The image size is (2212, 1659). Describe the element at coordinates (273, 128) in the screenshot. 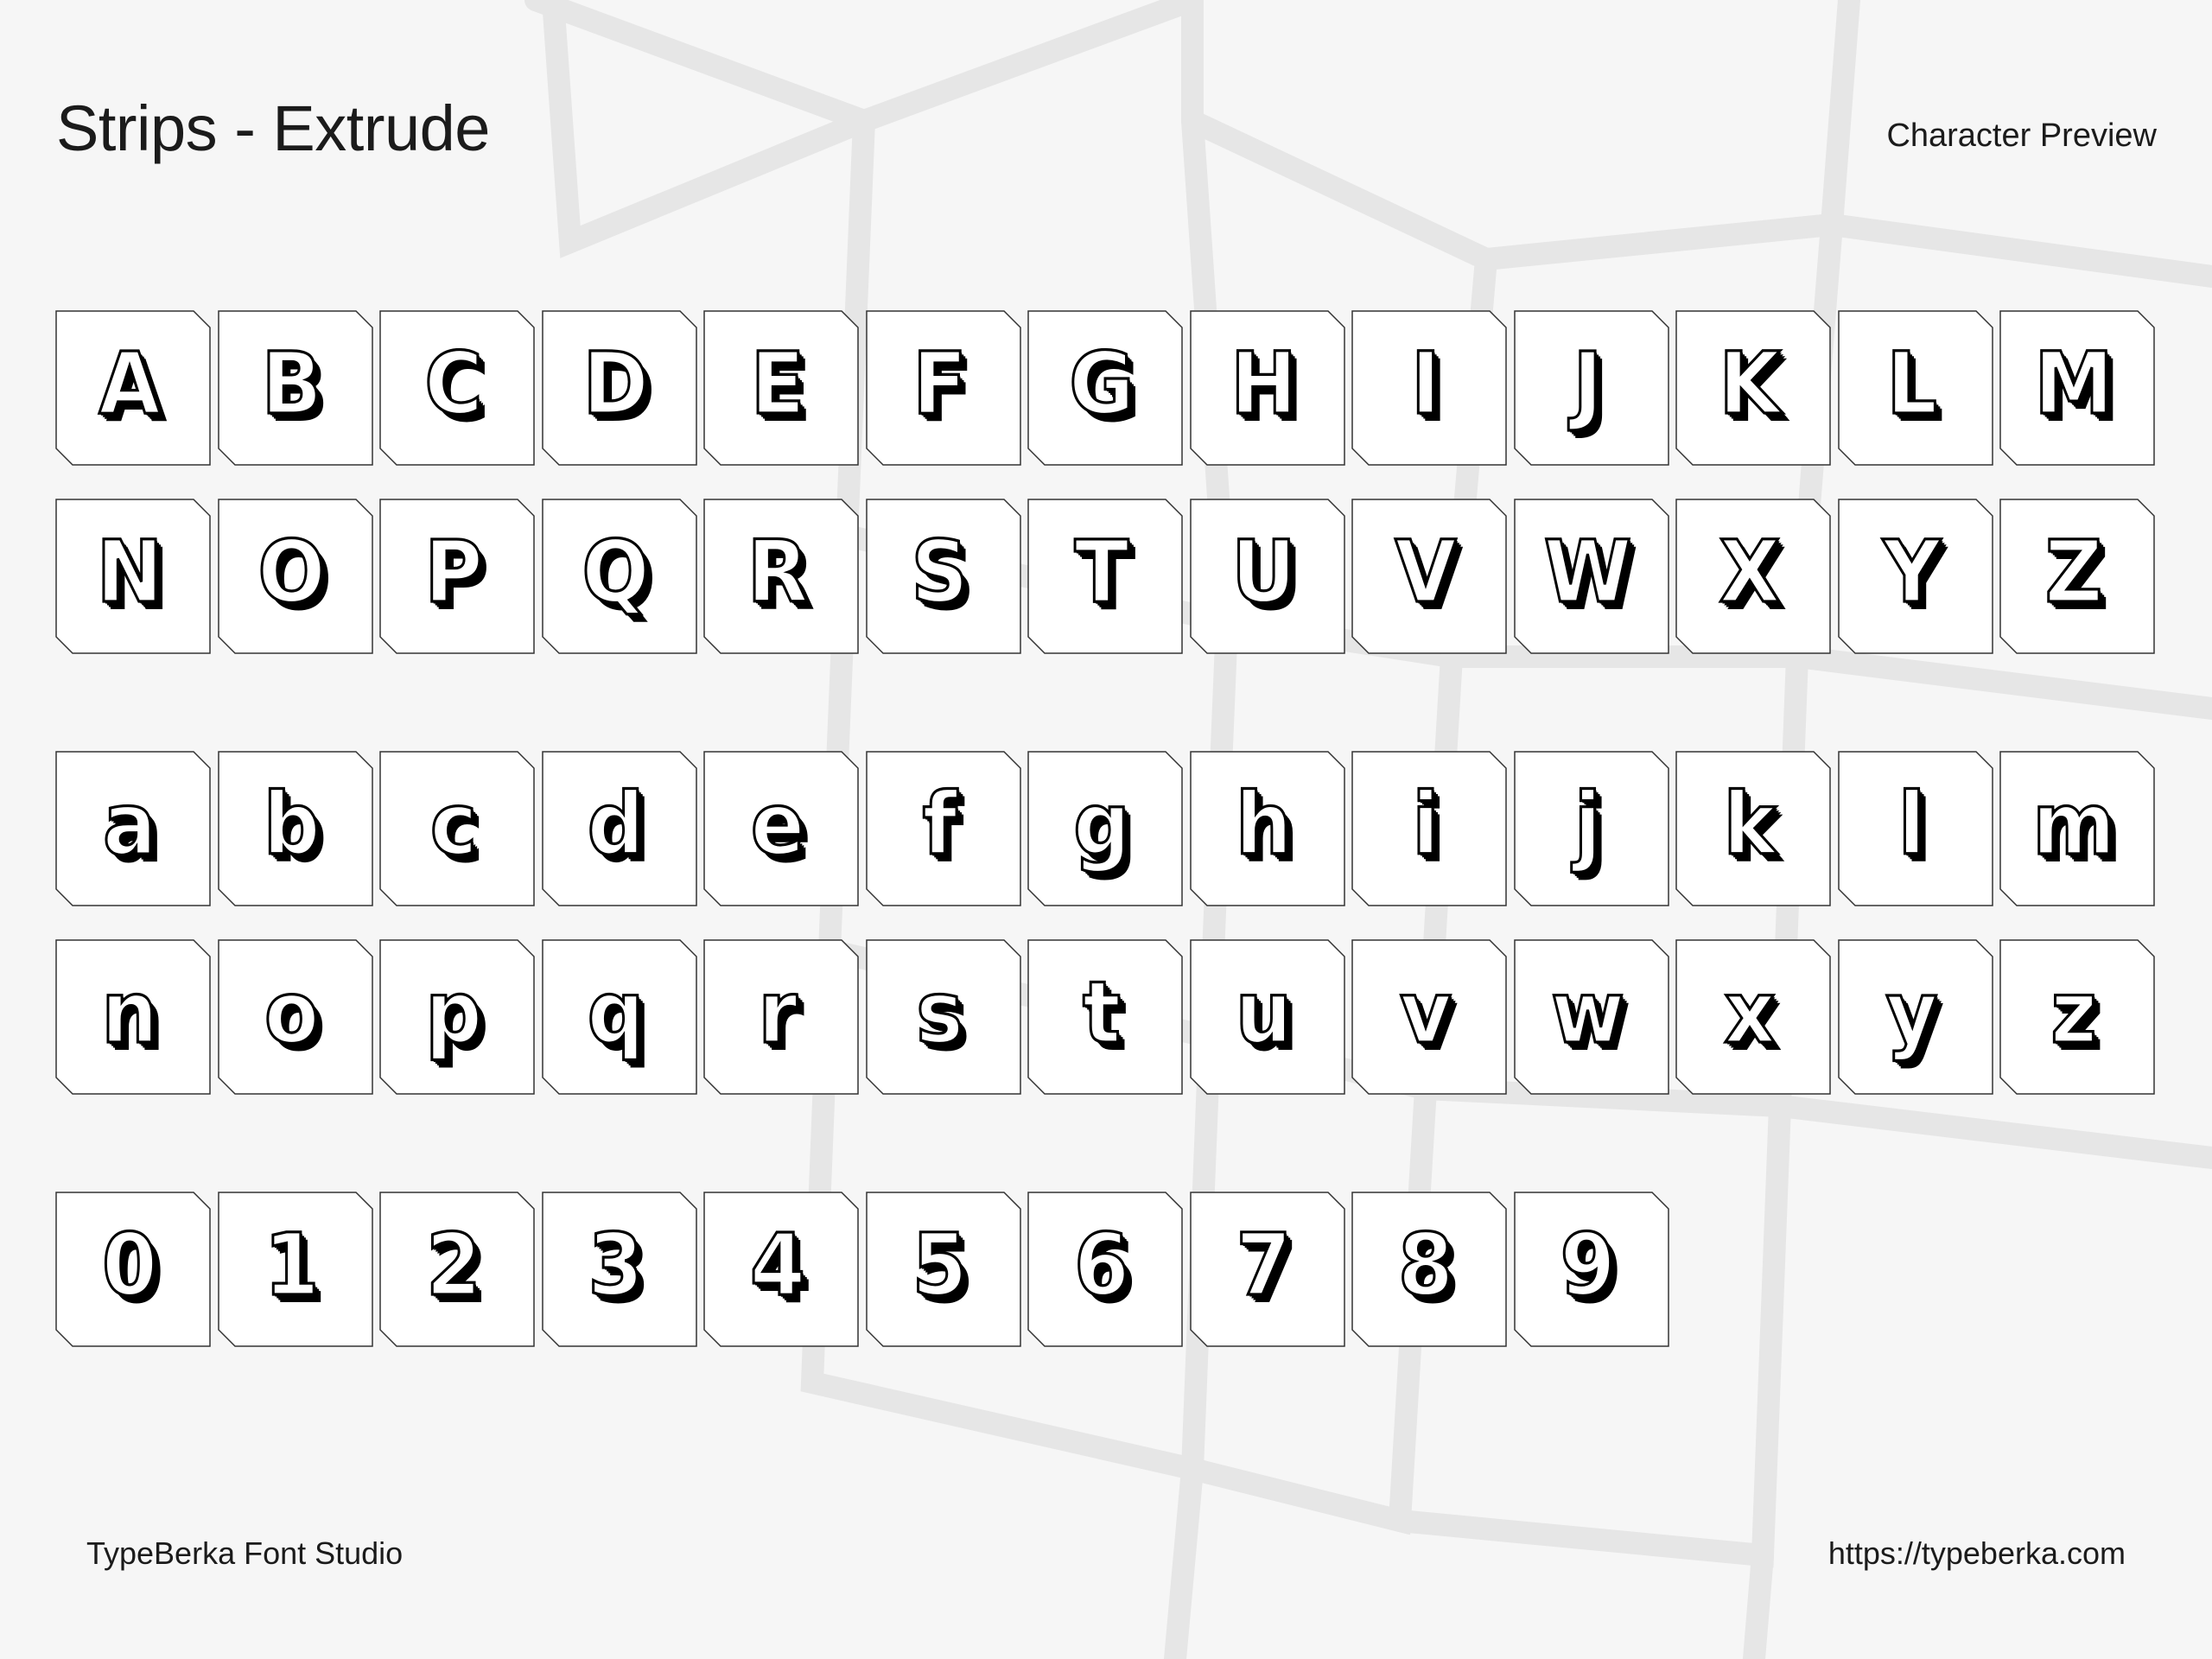

I see `page-title: Strips - Extrude` at that location.